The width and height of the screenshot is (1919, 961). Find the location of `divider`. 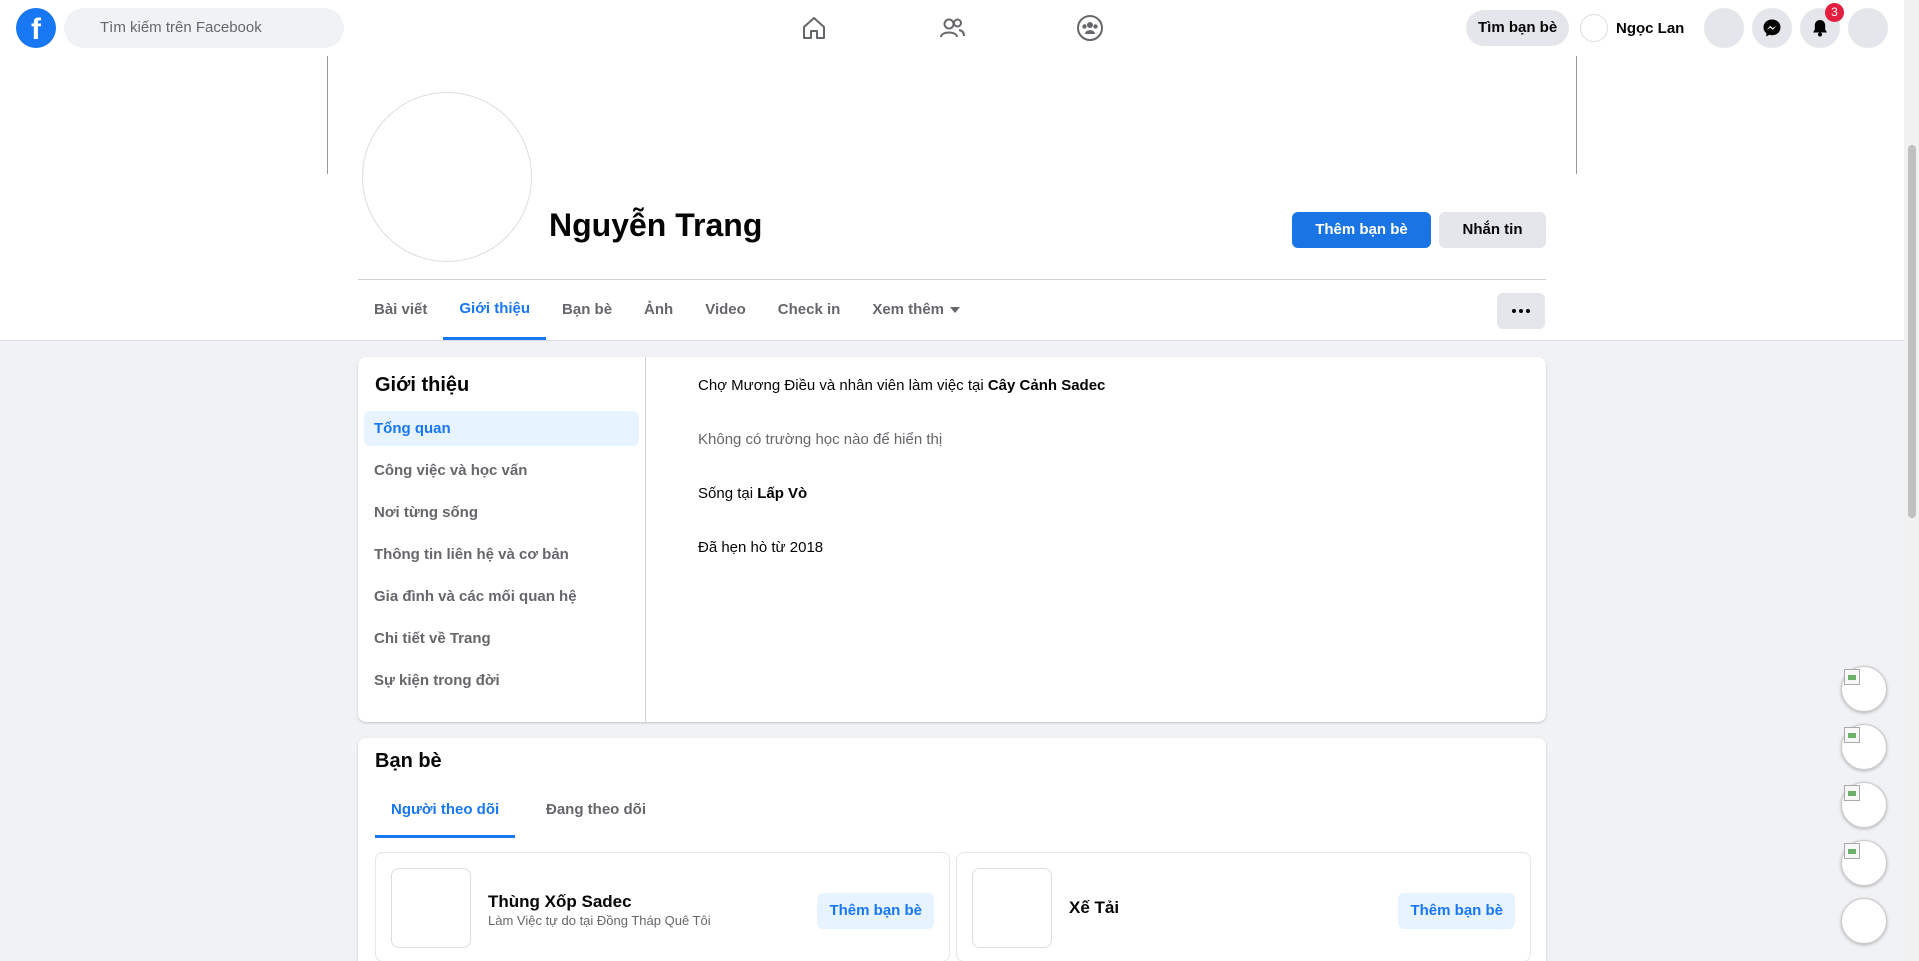

divider is located at coordinates (645, 539).